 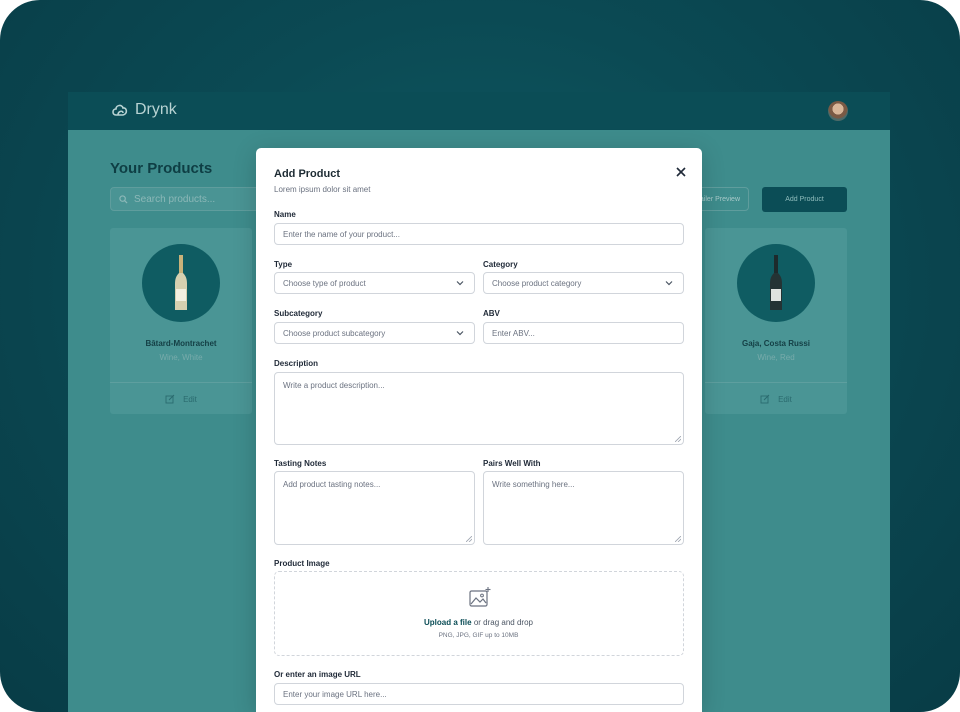 What do you see at coordinates (156, 109) in the screenshot?
I see `brand-name: Drynk` at bounding box center [156, 109].